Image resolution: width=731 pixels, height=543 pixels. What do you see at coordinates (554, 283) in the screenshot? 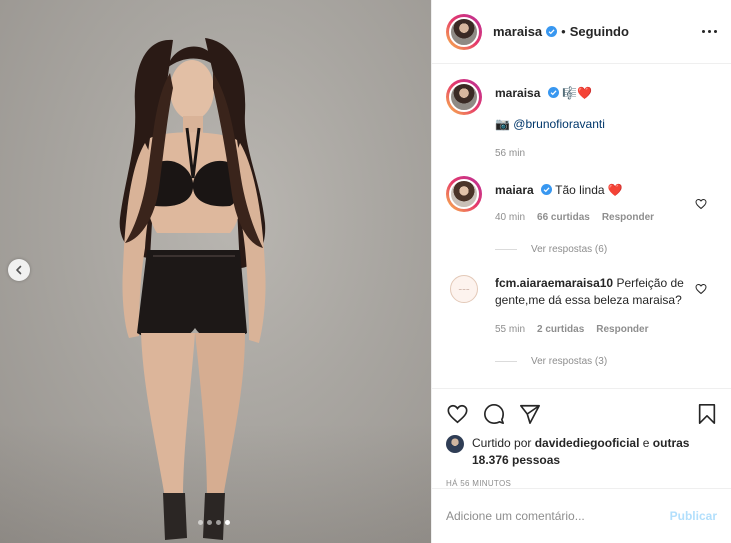
I see `comment-username: fcm.aiaraemaraisa10` at bounding box center [554, 283].